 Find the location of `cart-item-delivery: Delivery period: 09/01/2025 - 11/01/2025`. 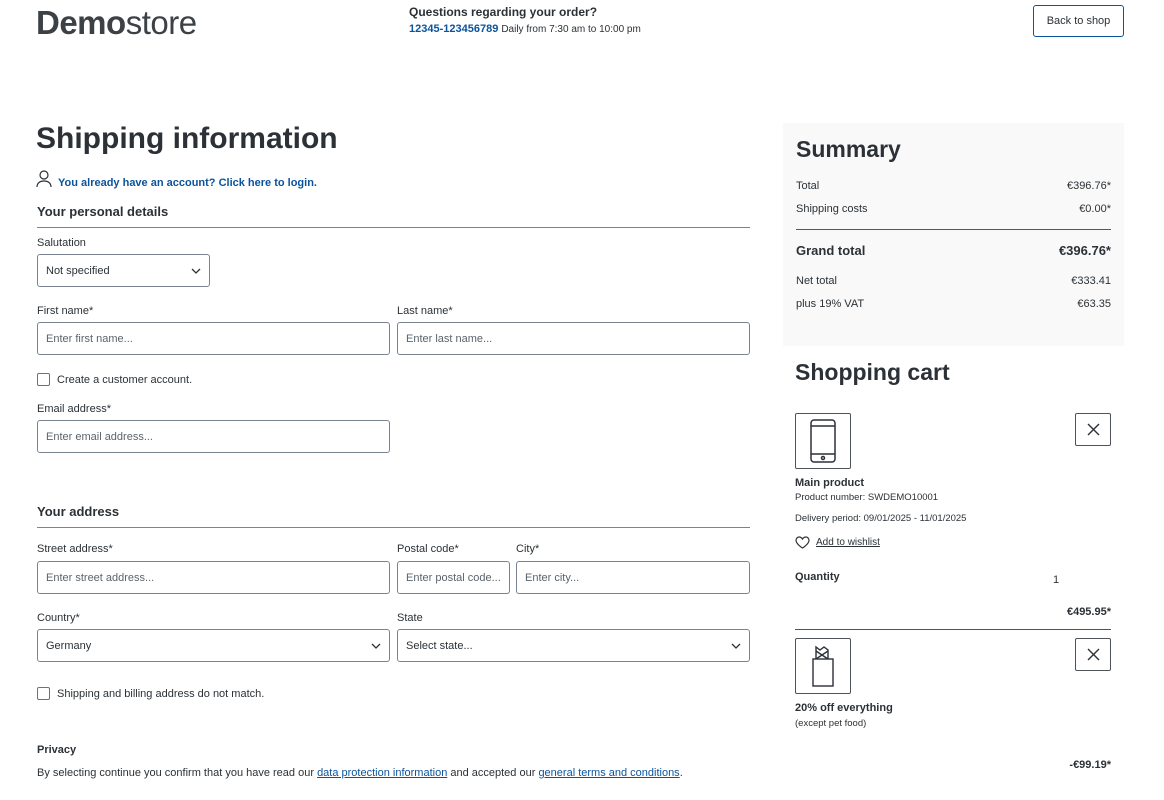

cart-item-delivery: Delivery period: 09/01/2025 - 11/01/2025 is located at coordinates (881, 518).